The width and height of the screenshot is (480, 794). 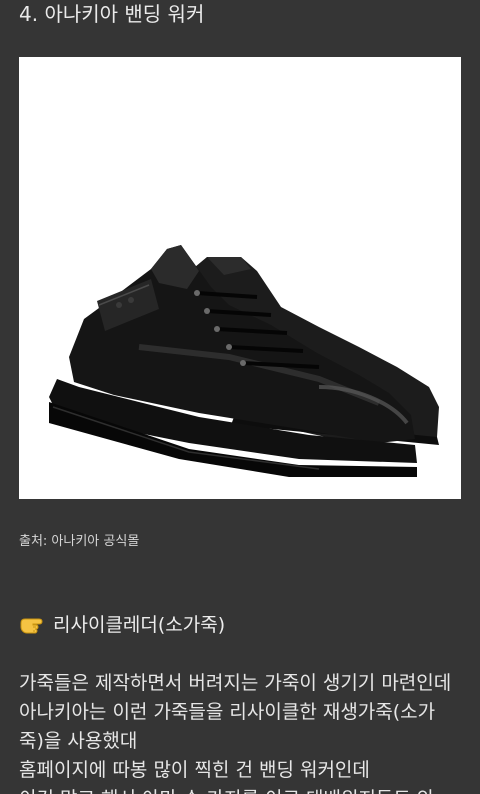 I want to click on paragraph-line: 아나키아는 이런 가죽들을 리사이클한 재생가죽(소가, so click(x=227, y=712).